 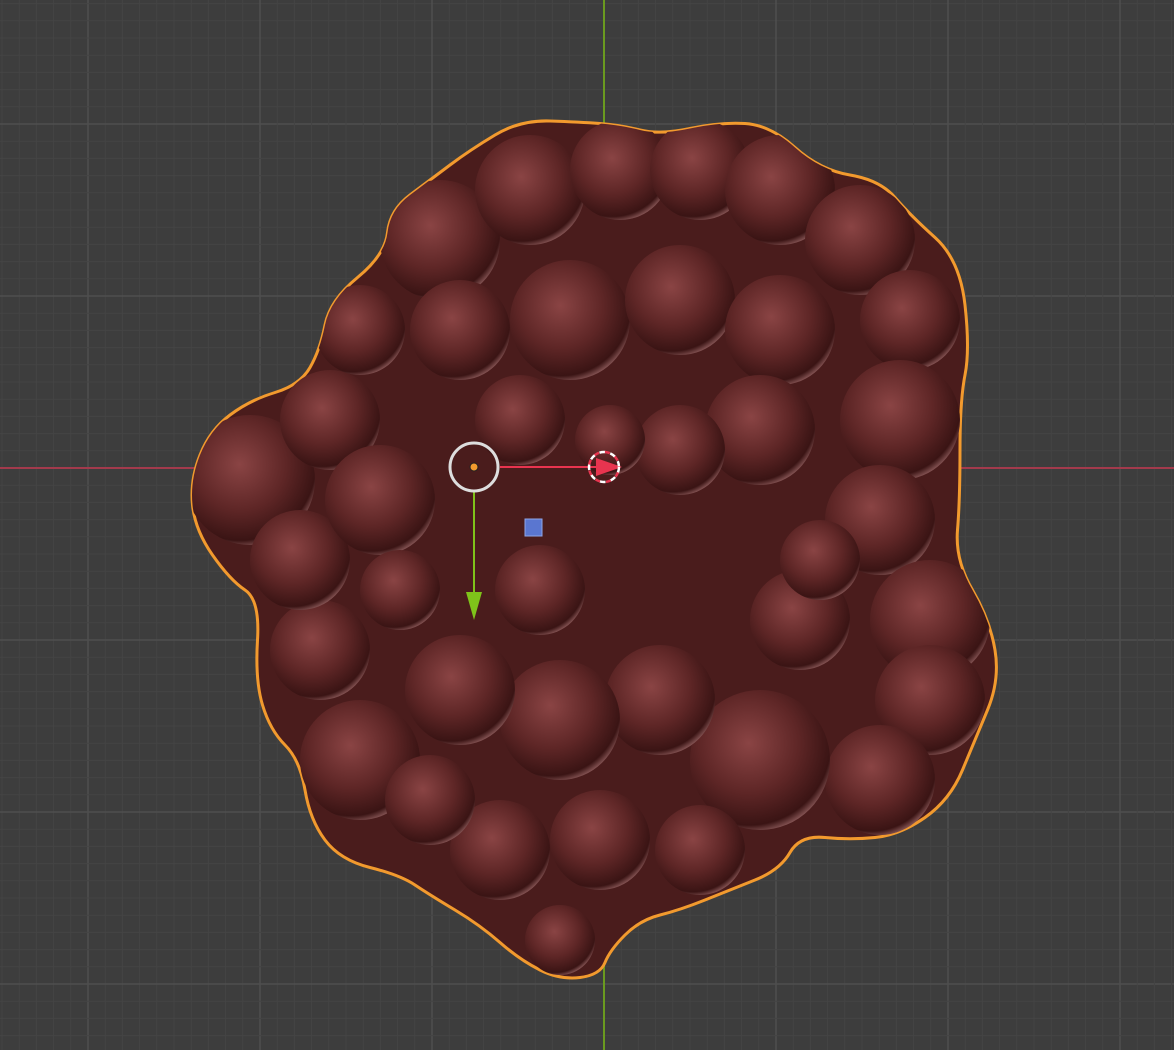 I want to click on plane-handle-icon, so click(x=533, y=527).